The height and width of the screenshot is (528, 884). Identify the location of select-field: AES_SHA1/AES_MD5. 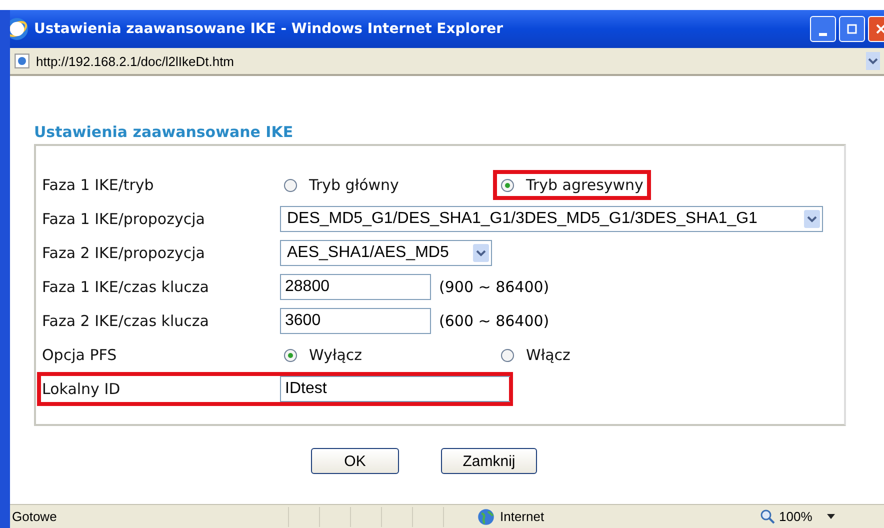
(386, 253).